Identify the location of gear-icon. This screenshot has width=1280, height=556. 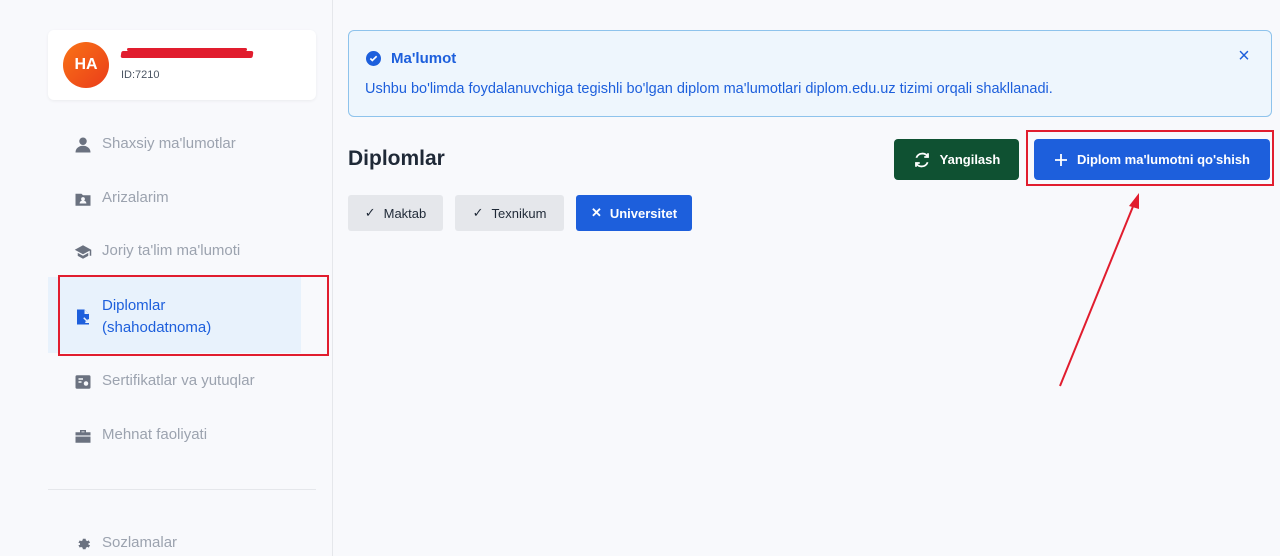
(83, 544).